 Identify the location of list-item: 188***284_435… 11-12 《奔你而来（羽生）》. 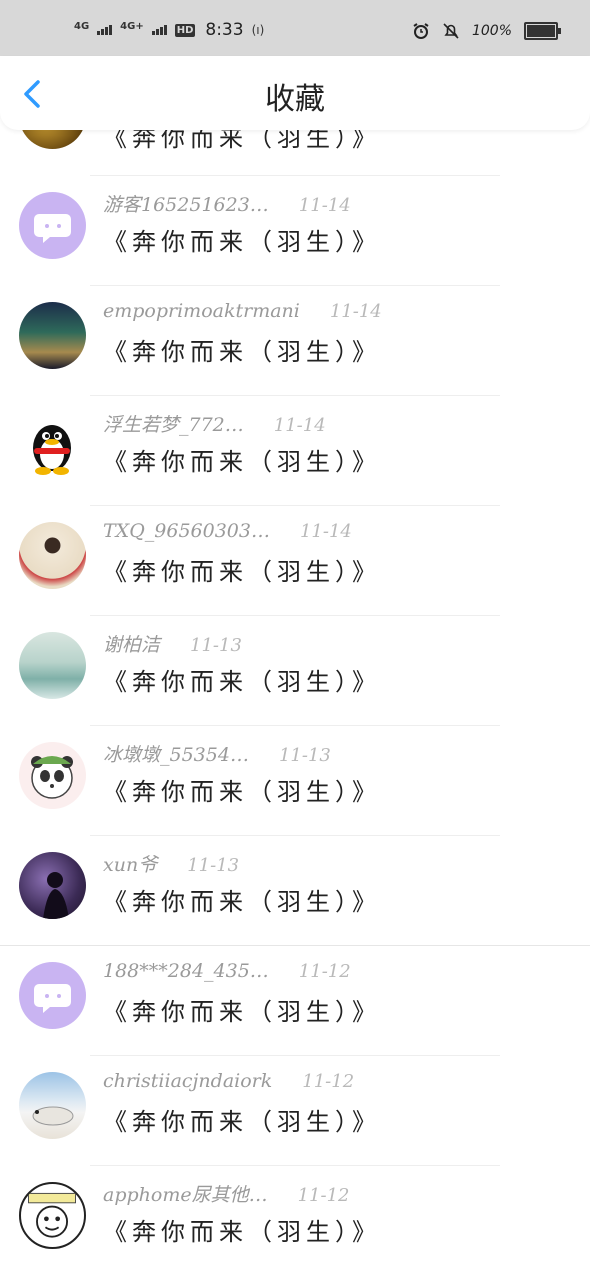
(295, 1001).